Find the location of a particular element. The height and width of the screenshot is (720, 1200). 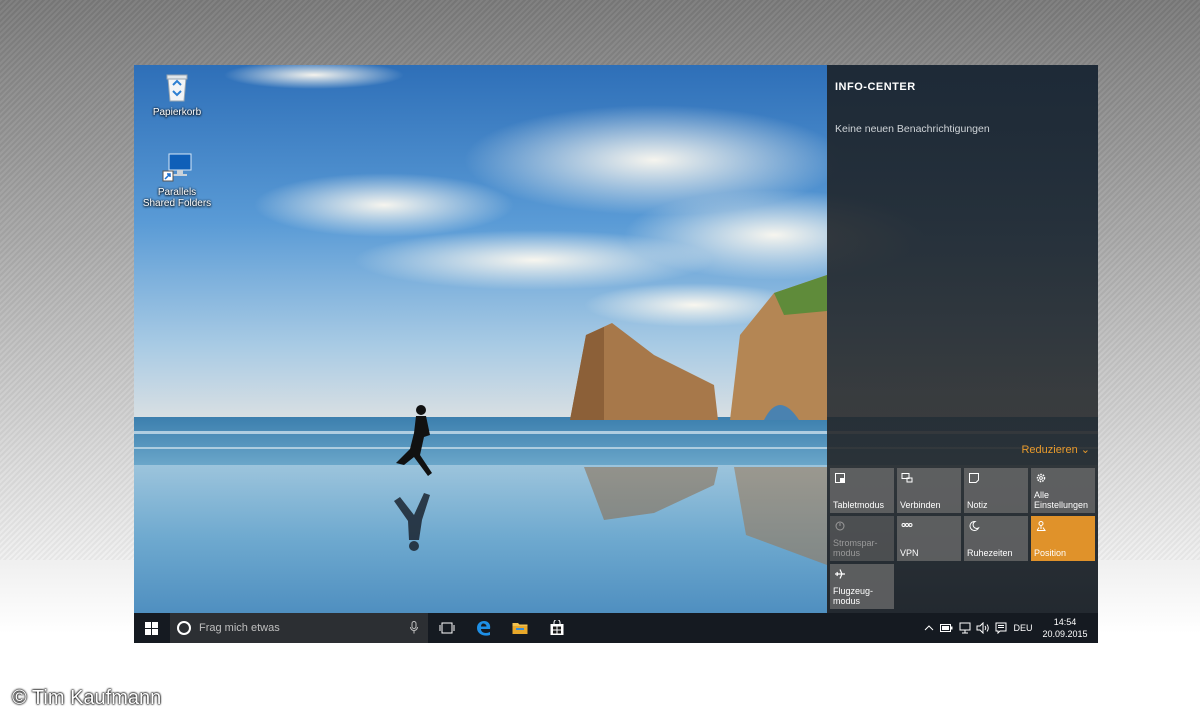

quick-action-quiet-hours: Ruhezeiten is located at coordinates (996, 538).